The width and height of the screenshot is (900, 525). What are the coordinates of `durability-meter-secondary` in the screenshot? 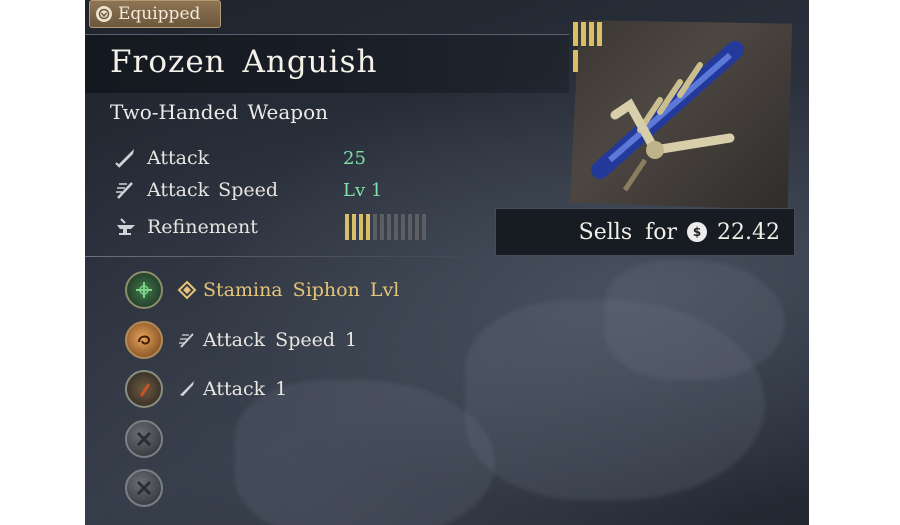 It's located at (575, 61).